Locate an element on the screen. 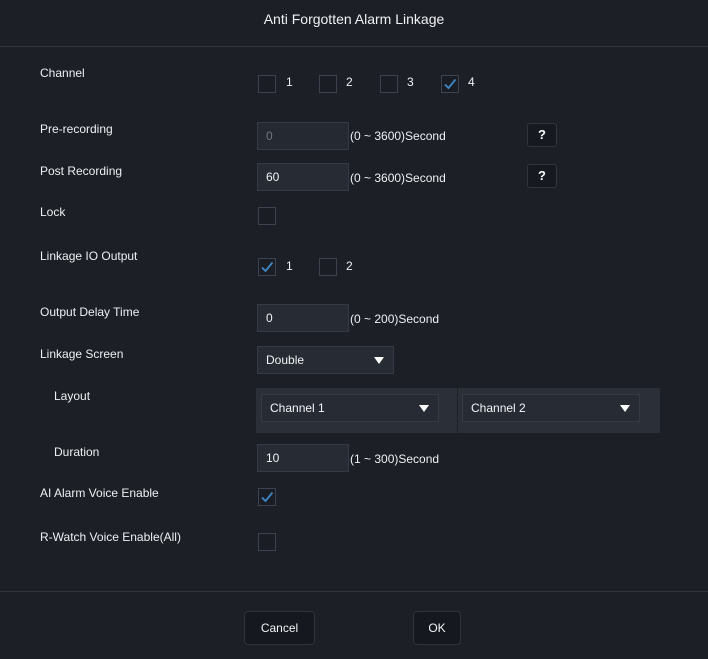 The height and width of the screenshot is (659, 708). ok-button: OK is located at coordinates (437, 628).